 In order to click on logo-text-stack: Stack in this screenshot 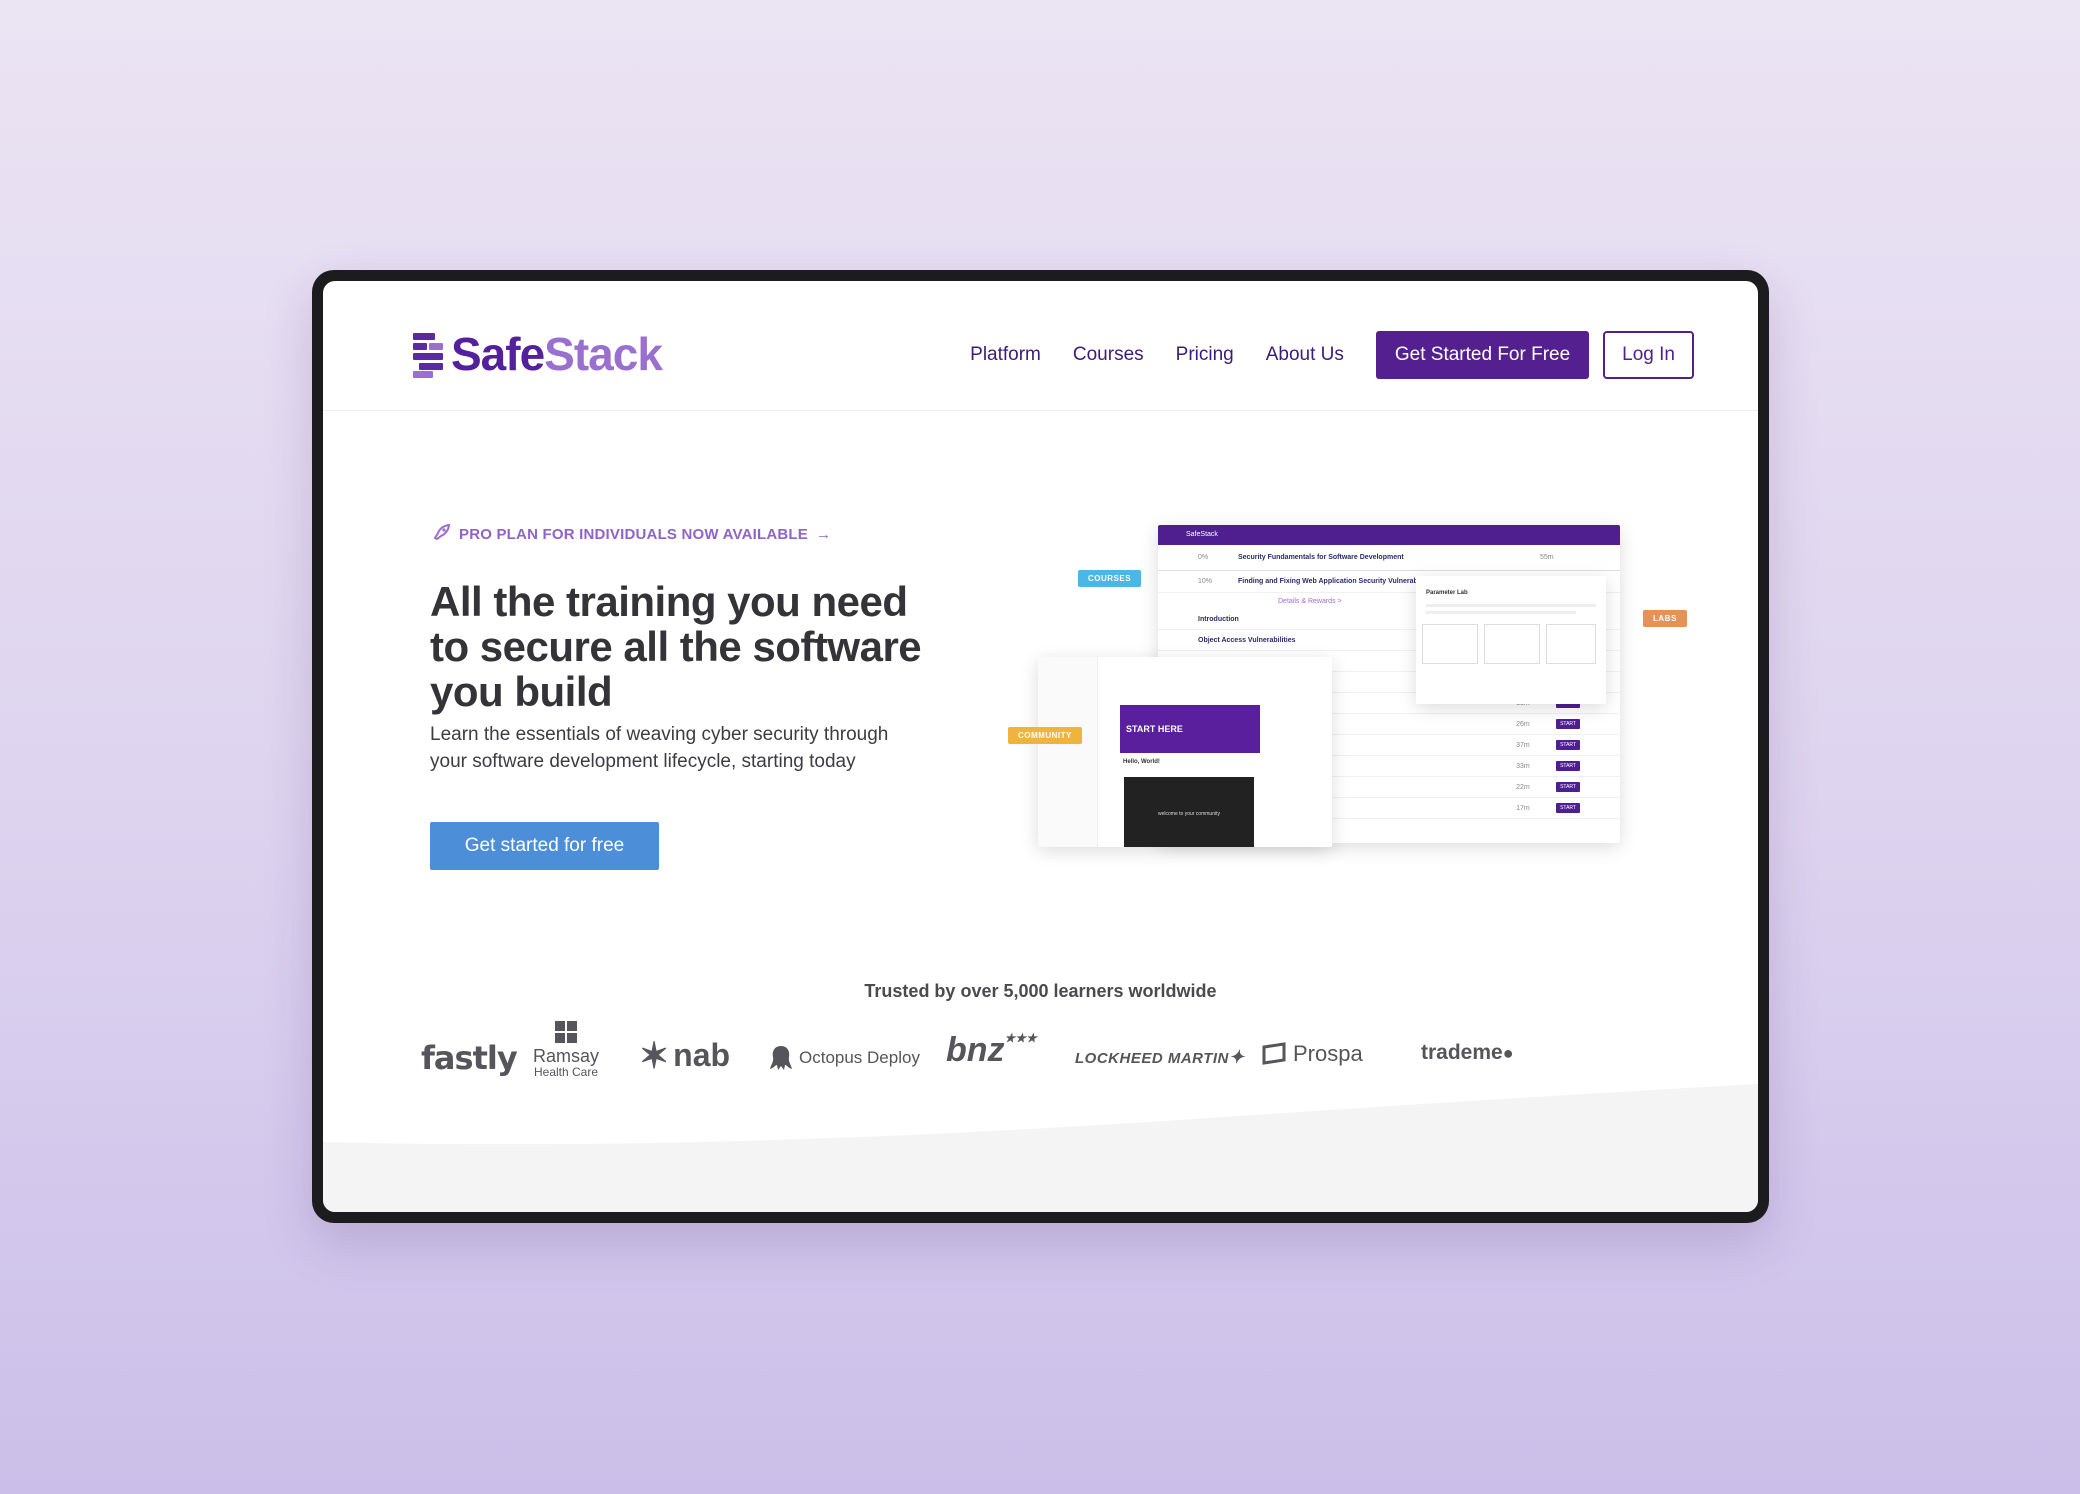, I will do `click(603, 354)`.